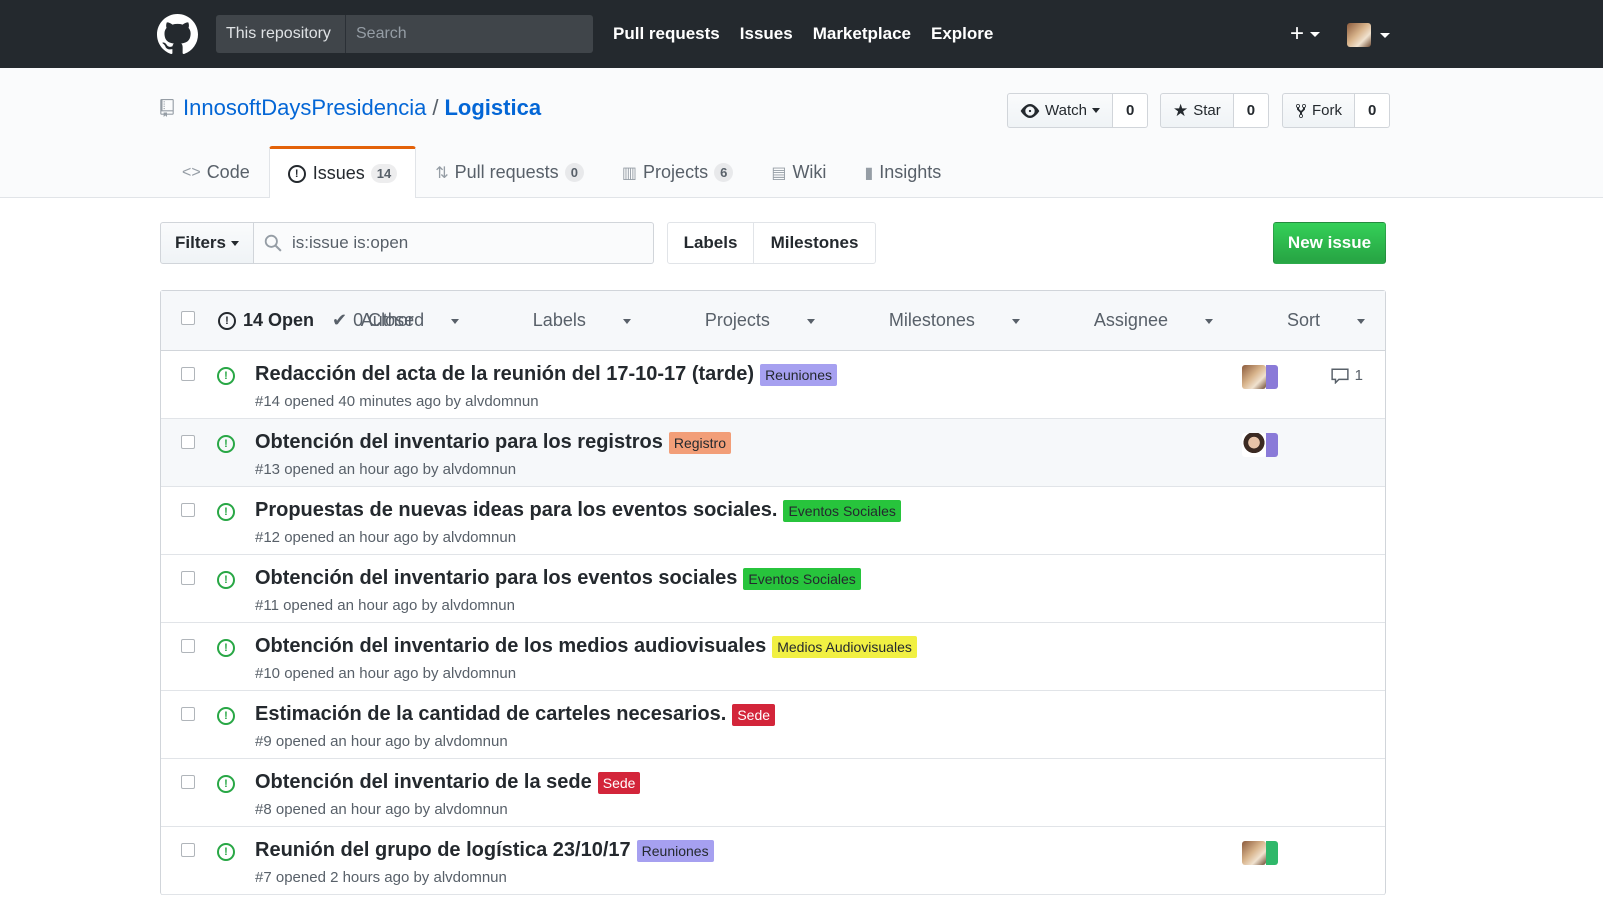  I want to click on user-avatar, so click(1359, 35).